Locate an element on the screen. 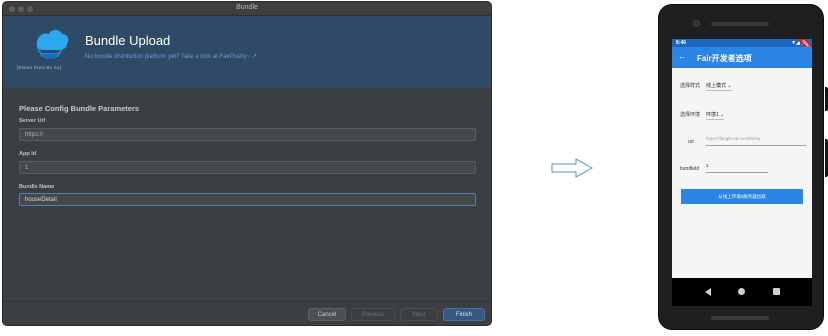 This screenshot has width=828, height=336. status-bar: 8:46 ▼◢ ▮ DEBUG is located at coordinates (742, 48).